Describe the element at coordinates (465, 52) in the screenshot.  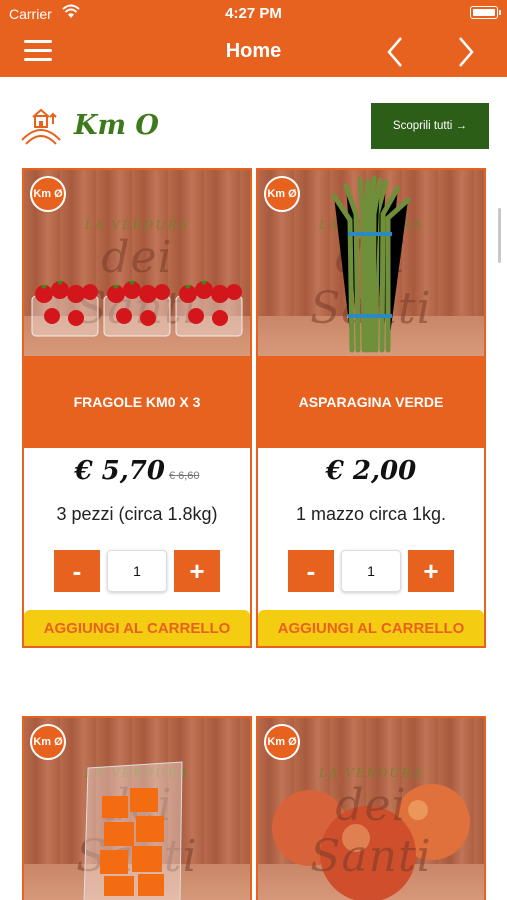
I see `chevron-right-icon` at that location.